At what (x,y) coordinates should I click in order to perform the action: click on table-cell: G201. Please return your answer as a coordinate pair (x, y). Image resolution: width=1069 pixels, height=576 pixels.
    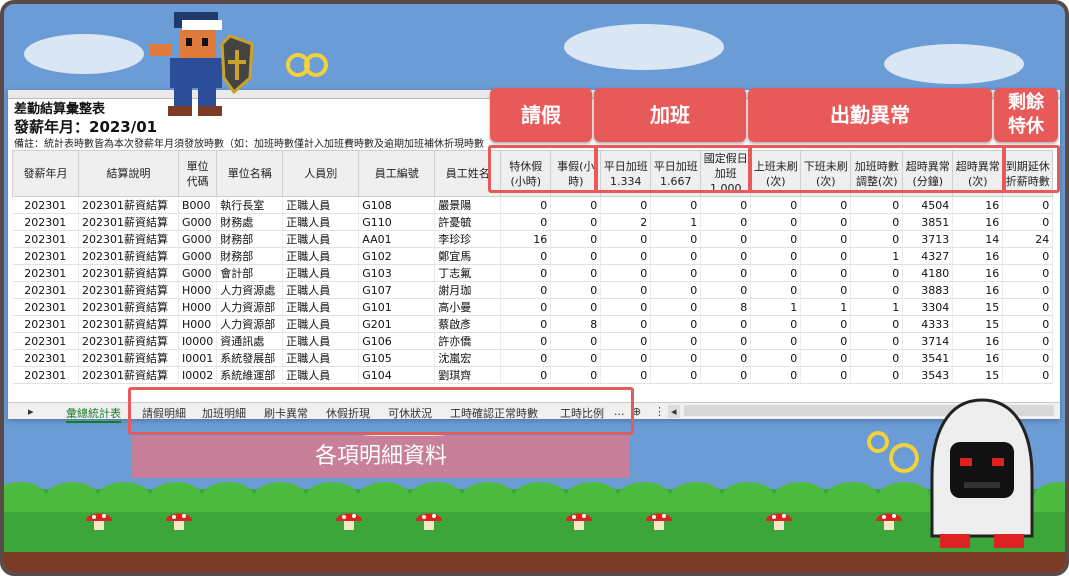
    Looking at the image, I should click on (397, 324).